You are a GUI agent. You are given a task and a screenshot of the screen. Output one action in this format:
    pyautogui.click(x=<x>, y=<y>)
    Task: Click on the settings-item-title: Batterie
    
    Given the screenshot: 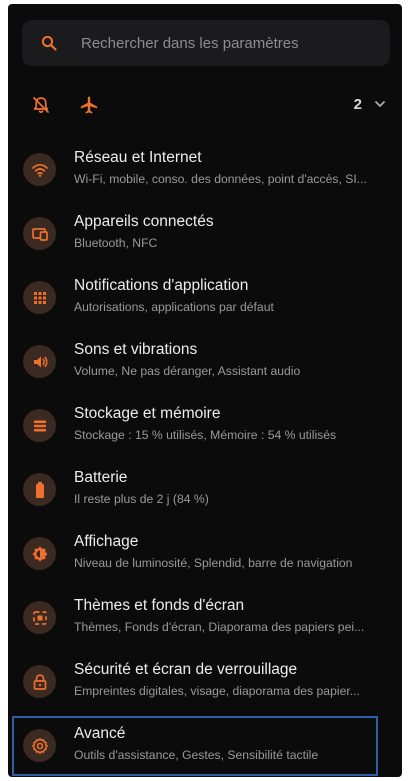 What is the action you would take?
    pyautogui.click(x=101, y=477)
    